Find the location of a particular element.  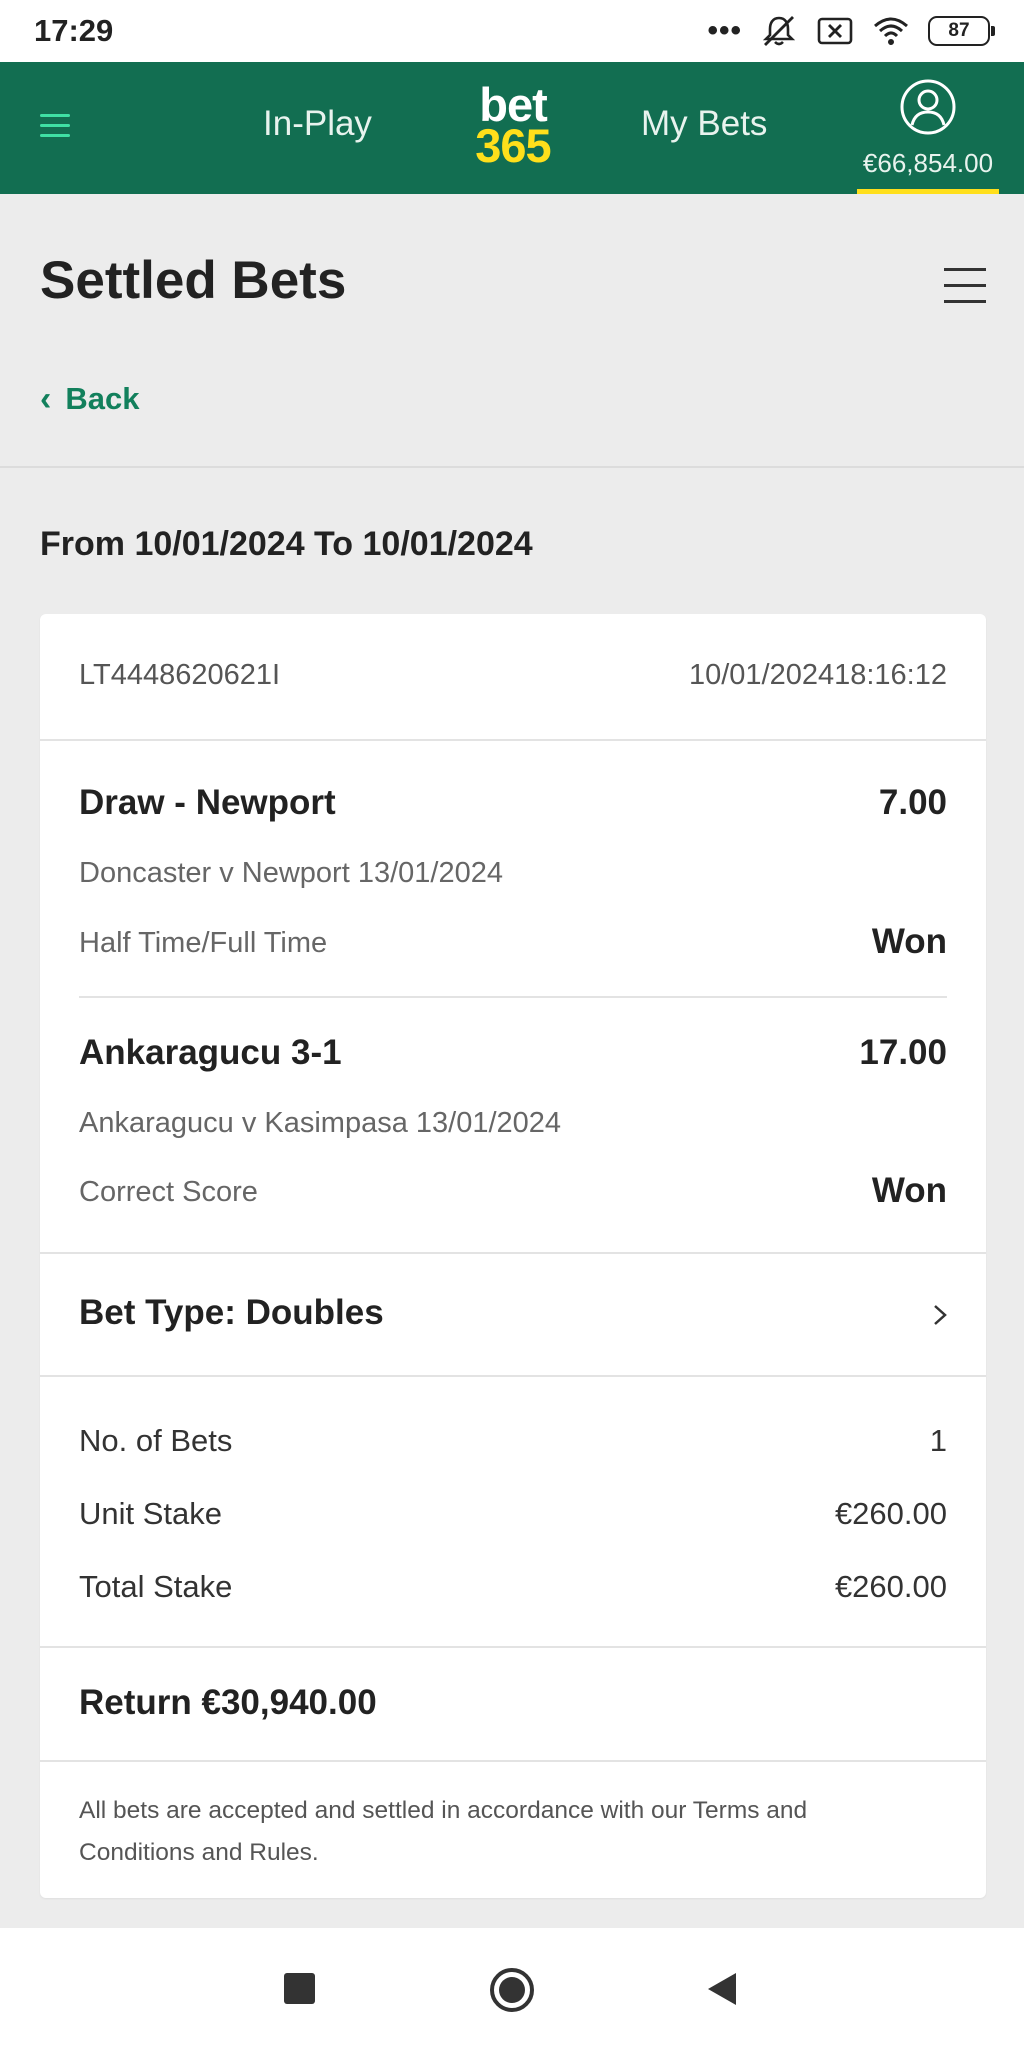

no-of-bets-value: 1 is located at coordinates (938, 1440).